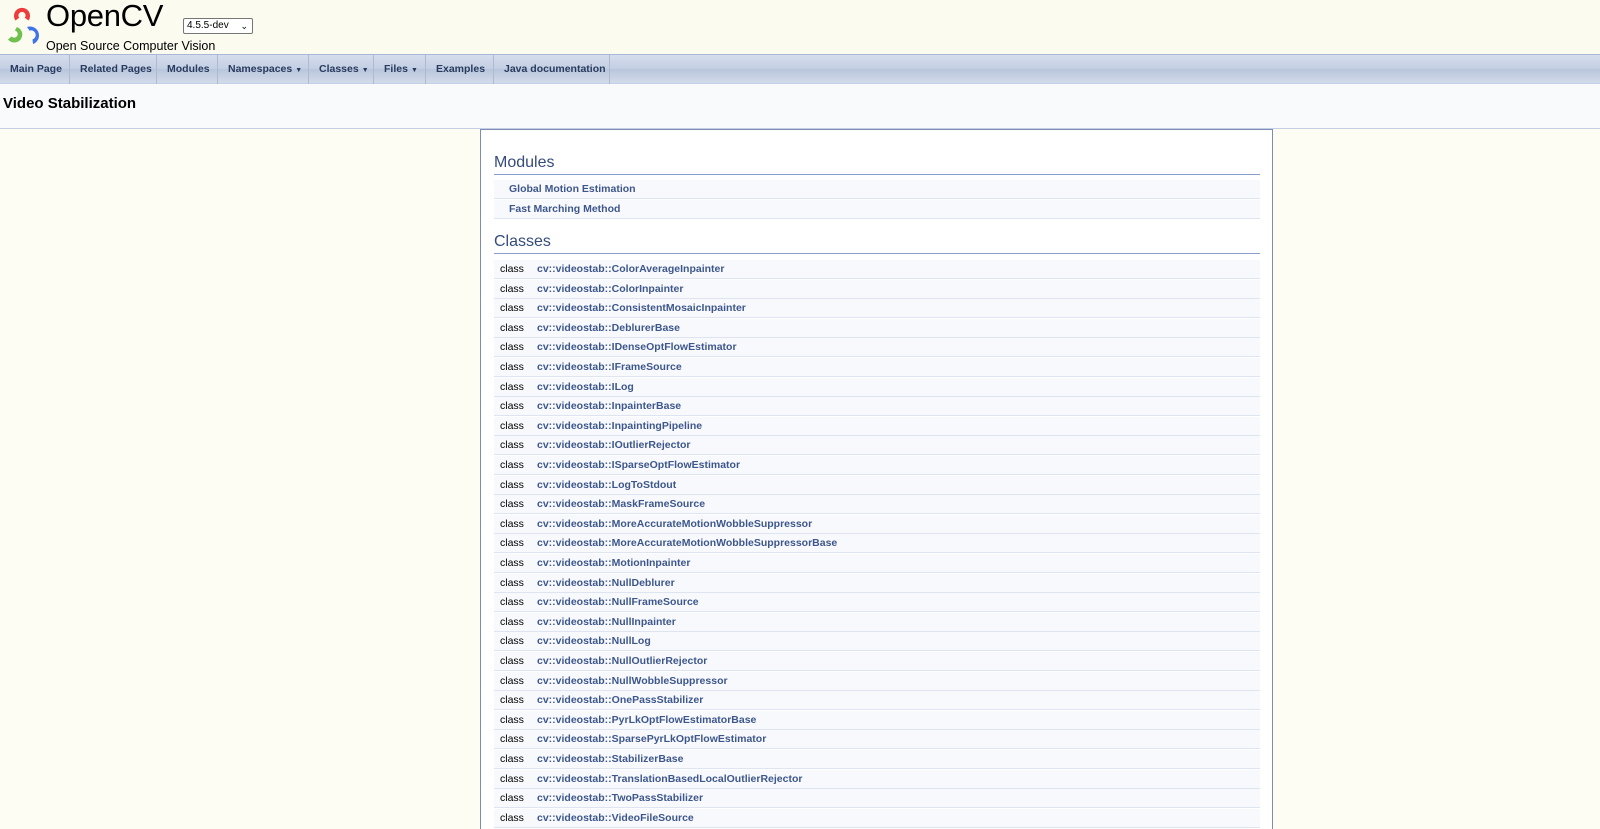 The image size is (1600, 829). I want to click on nav-item-main-page: Main Page, so click(35, 69).